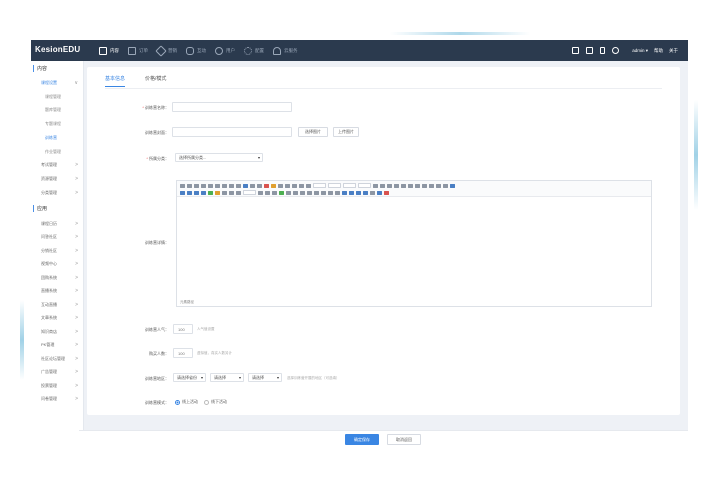 The width and height of the screenshot is (727, 479). Describe the element at coordinates (640, 51) in the screenshot. I see `user-menu: admin ▾` at that location.